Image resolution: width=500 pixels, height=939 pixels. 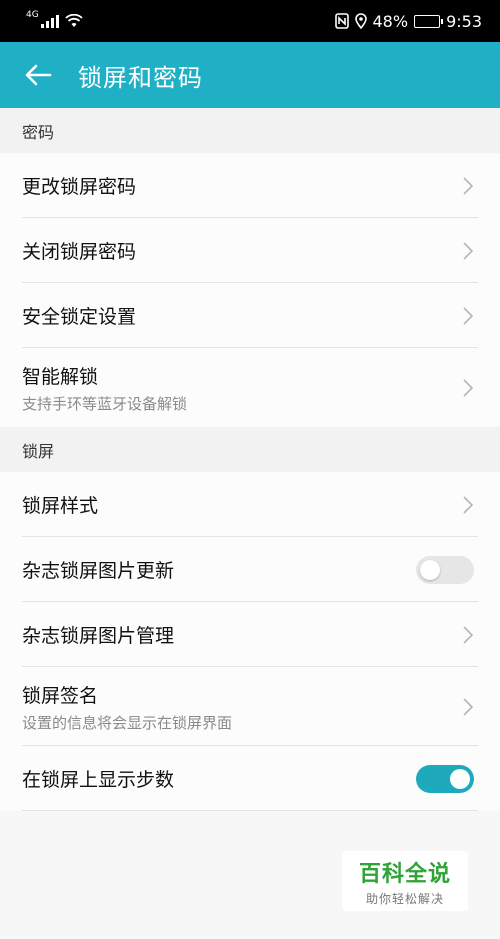 I want to click on status-left: 4G, so click(x=54, y=19).